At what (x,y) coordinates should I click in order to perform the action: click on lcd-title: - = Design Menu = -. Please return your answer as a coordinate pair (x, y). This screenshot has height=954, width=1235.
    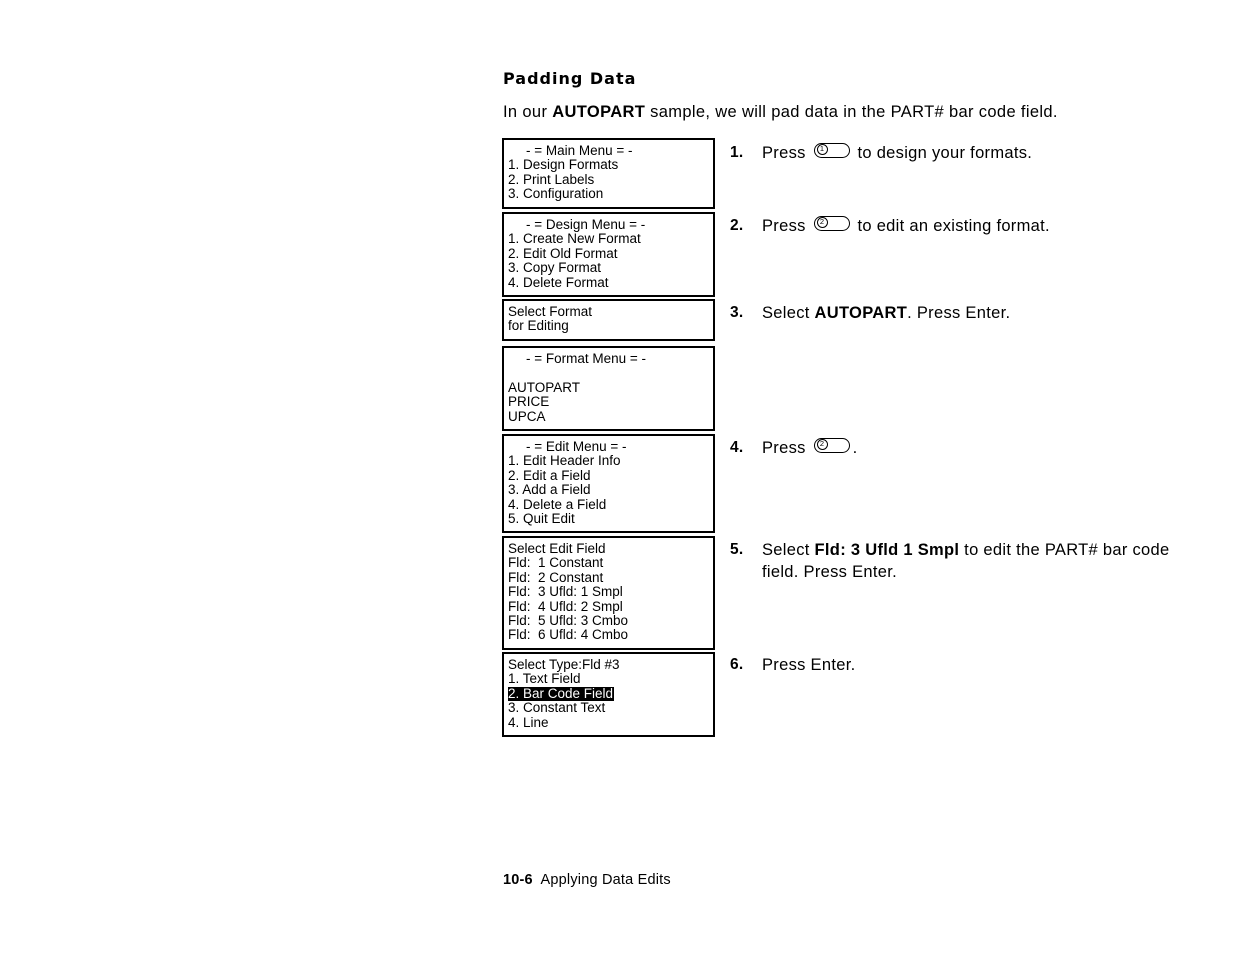
    Looking at the image, I should click on (586, 224).